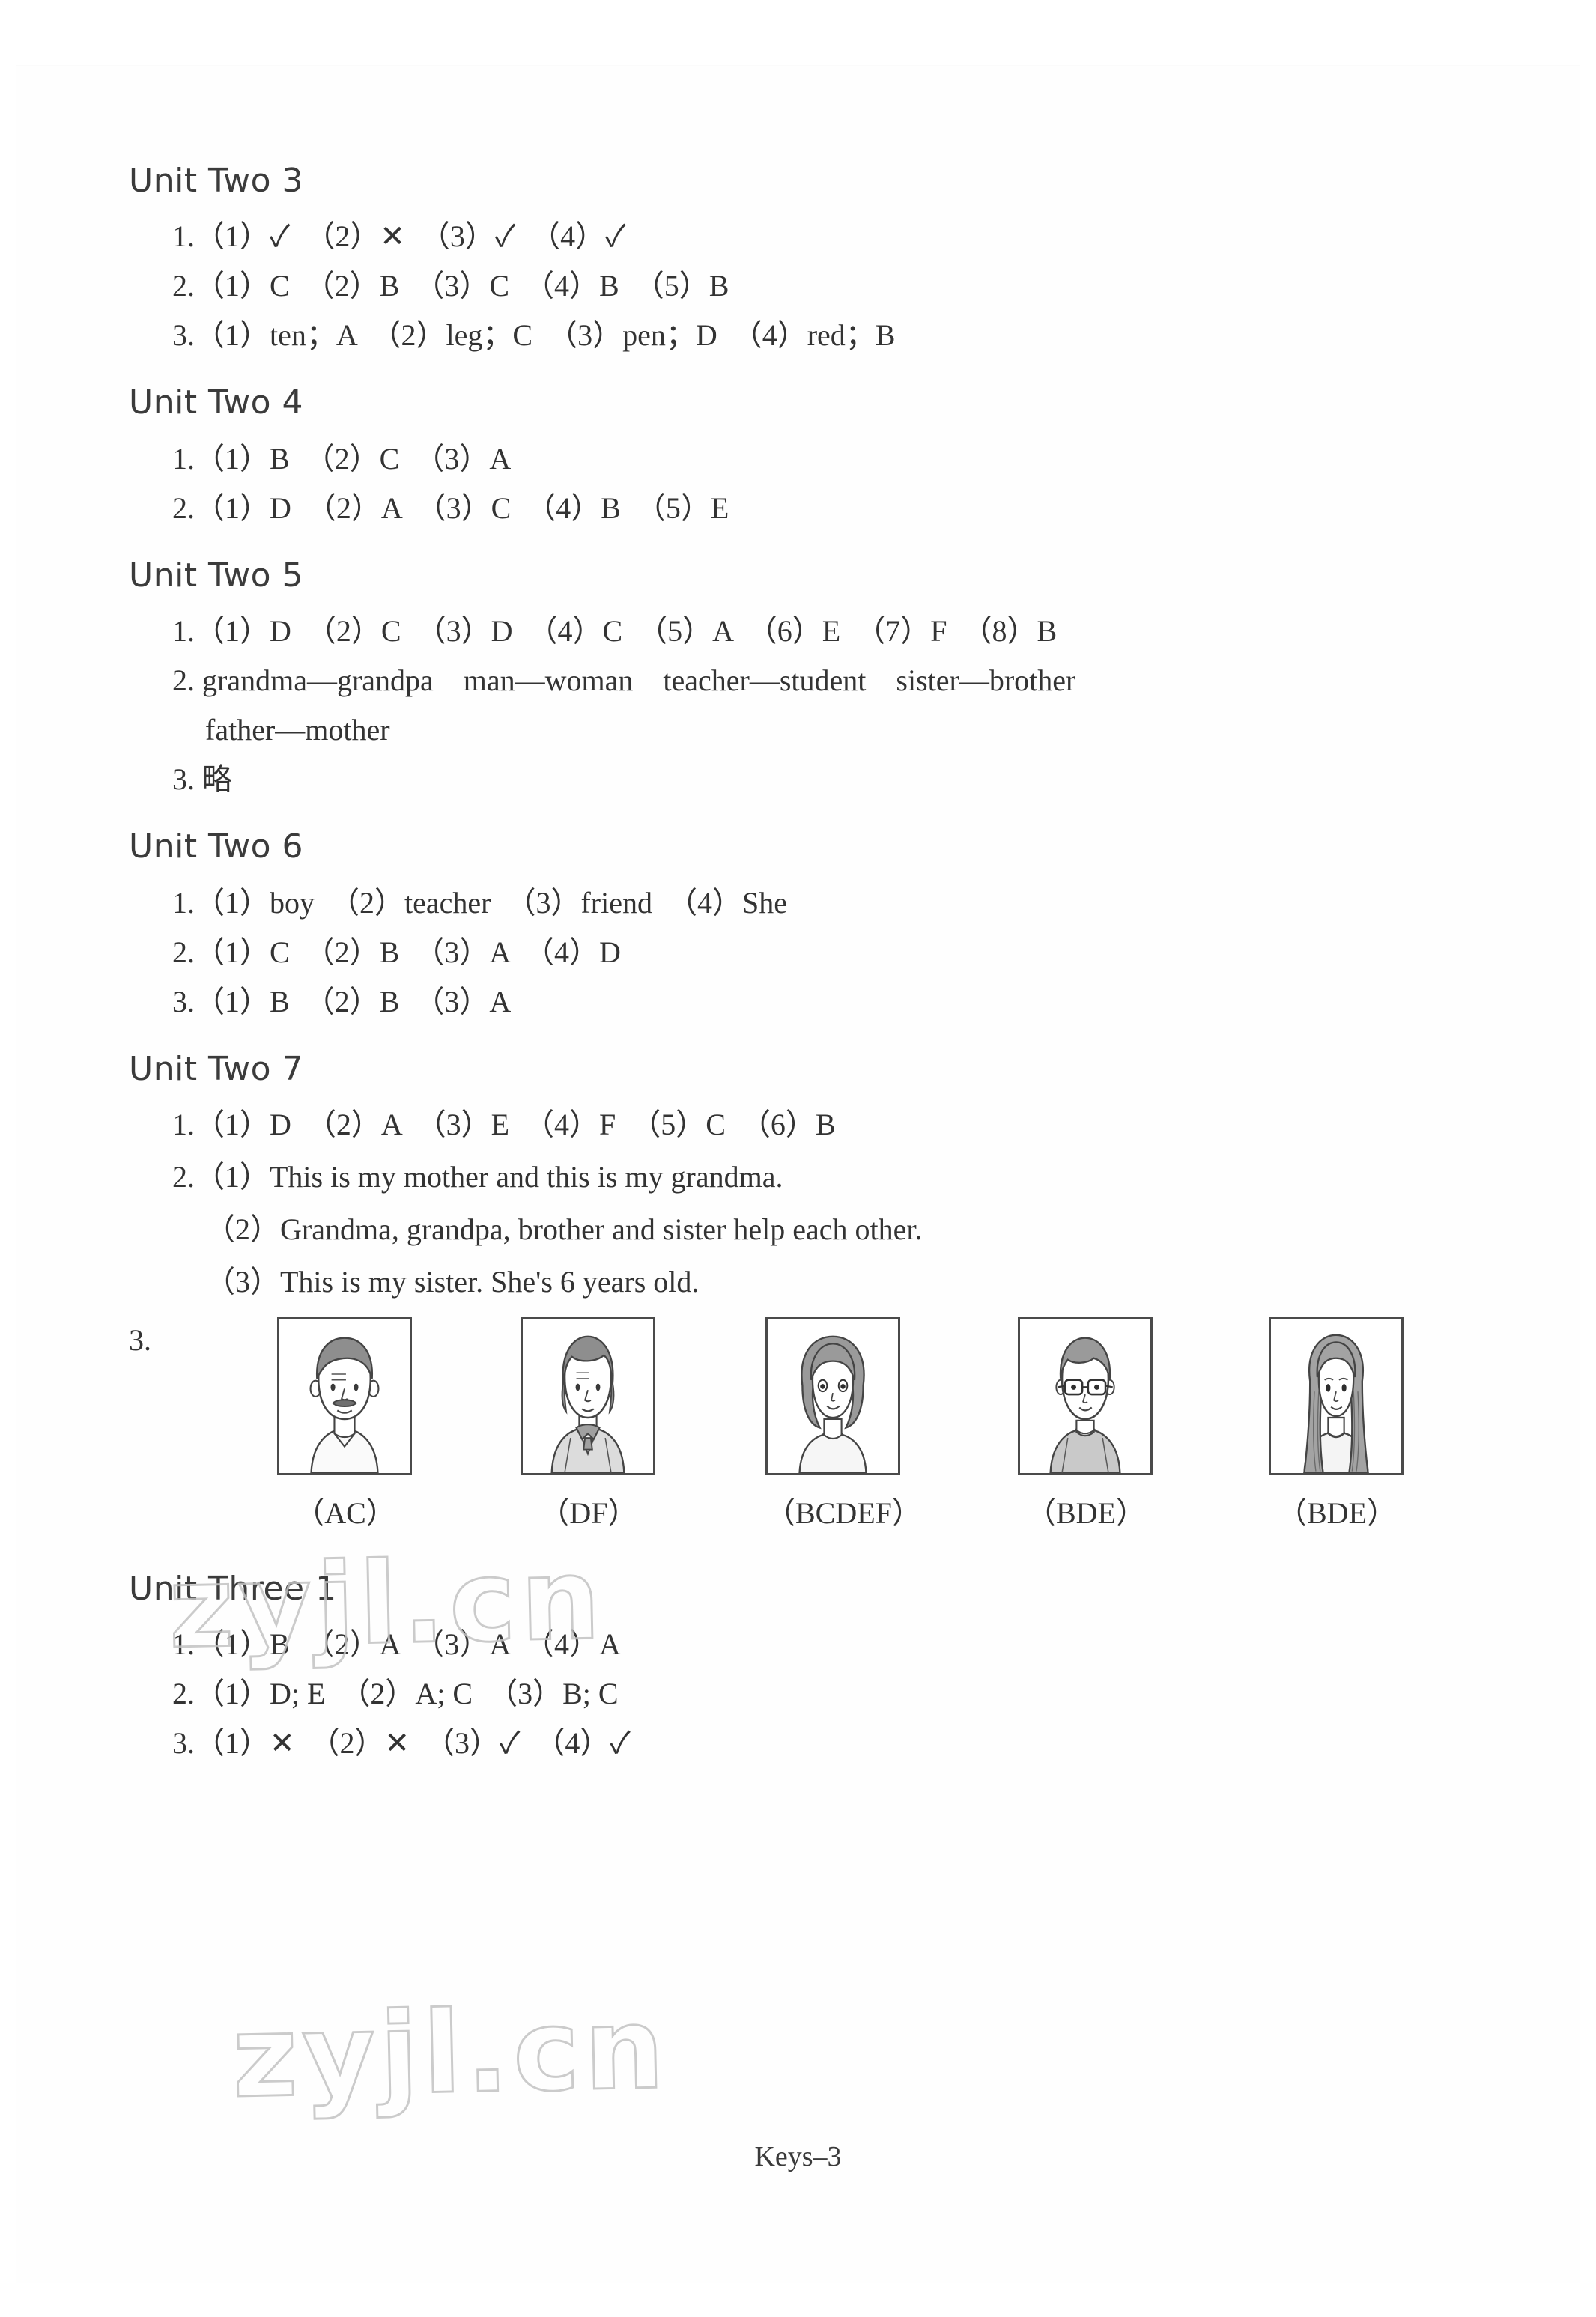 The height and width of the screenshot is (2317, 1596). What do you see at coordinates (833, 1395) in the screenshot?
I see `girl-with-bob-hair-image` at bounding box center [833, 1395].